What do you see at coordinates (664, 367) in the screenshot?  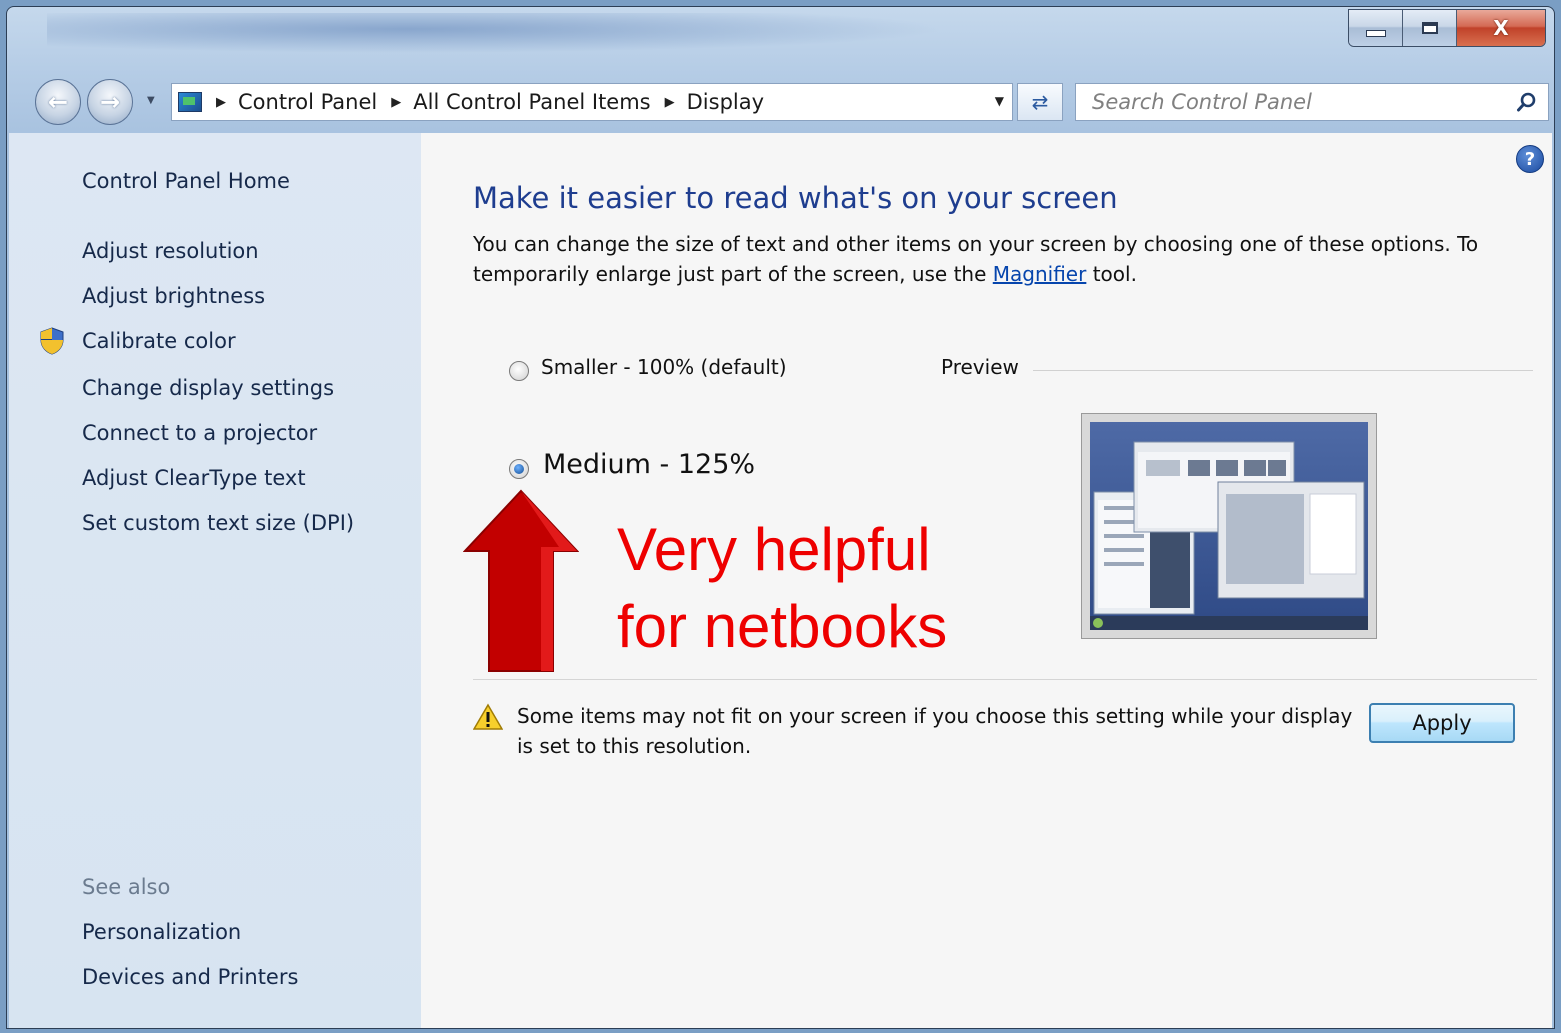 I see `option-smaller-label: Smaller - 100% (default)` at bounding box center [664, 367].